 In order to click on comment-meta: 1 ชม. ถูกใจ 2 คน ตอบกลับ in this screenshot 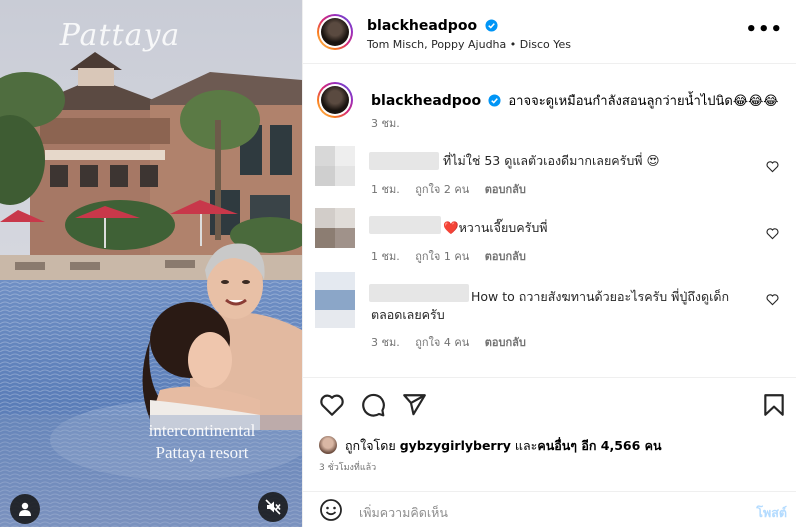, I will do `click(454, 189)`.